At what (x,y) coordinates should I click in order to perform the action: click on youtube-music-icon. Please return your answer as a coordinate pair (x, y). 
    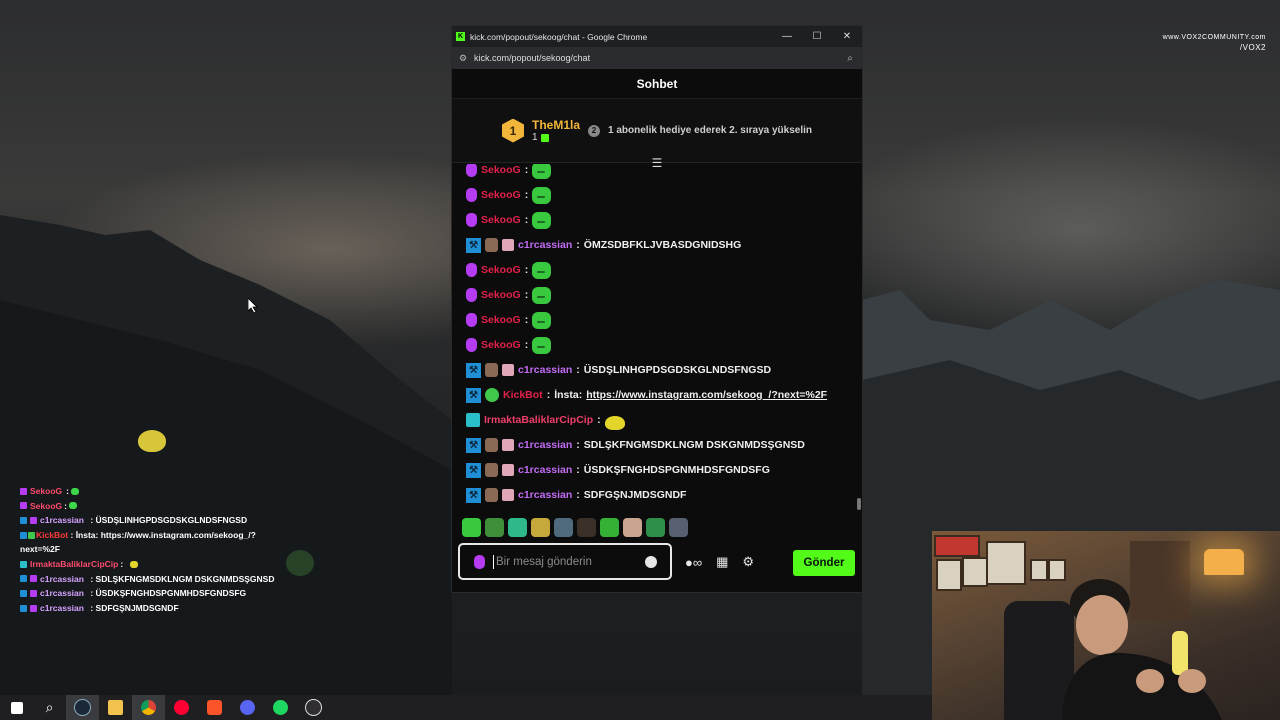
    Looking at the image, I should click on (181, 707).